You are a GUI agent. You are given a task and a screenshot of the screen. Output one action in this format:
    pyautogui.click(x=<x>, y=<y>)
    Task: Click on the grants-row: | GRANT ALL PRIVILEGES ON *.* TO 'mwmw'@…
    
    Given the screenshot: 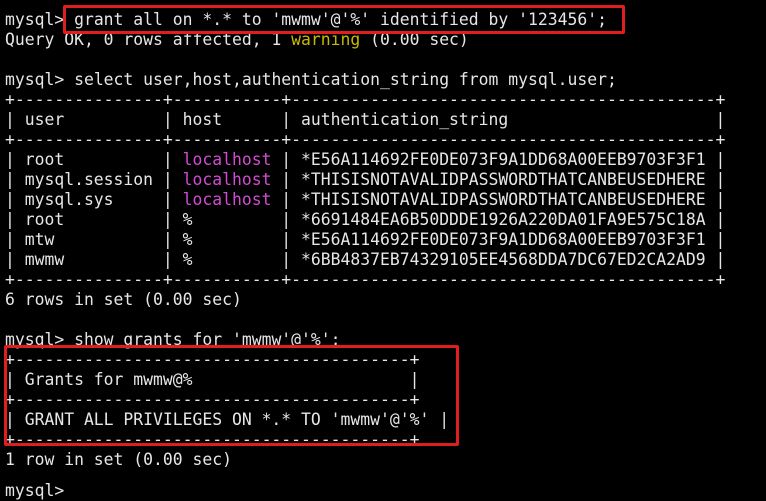 What is the action you would take?
    pyautogui.click(x=227, y=419)
    